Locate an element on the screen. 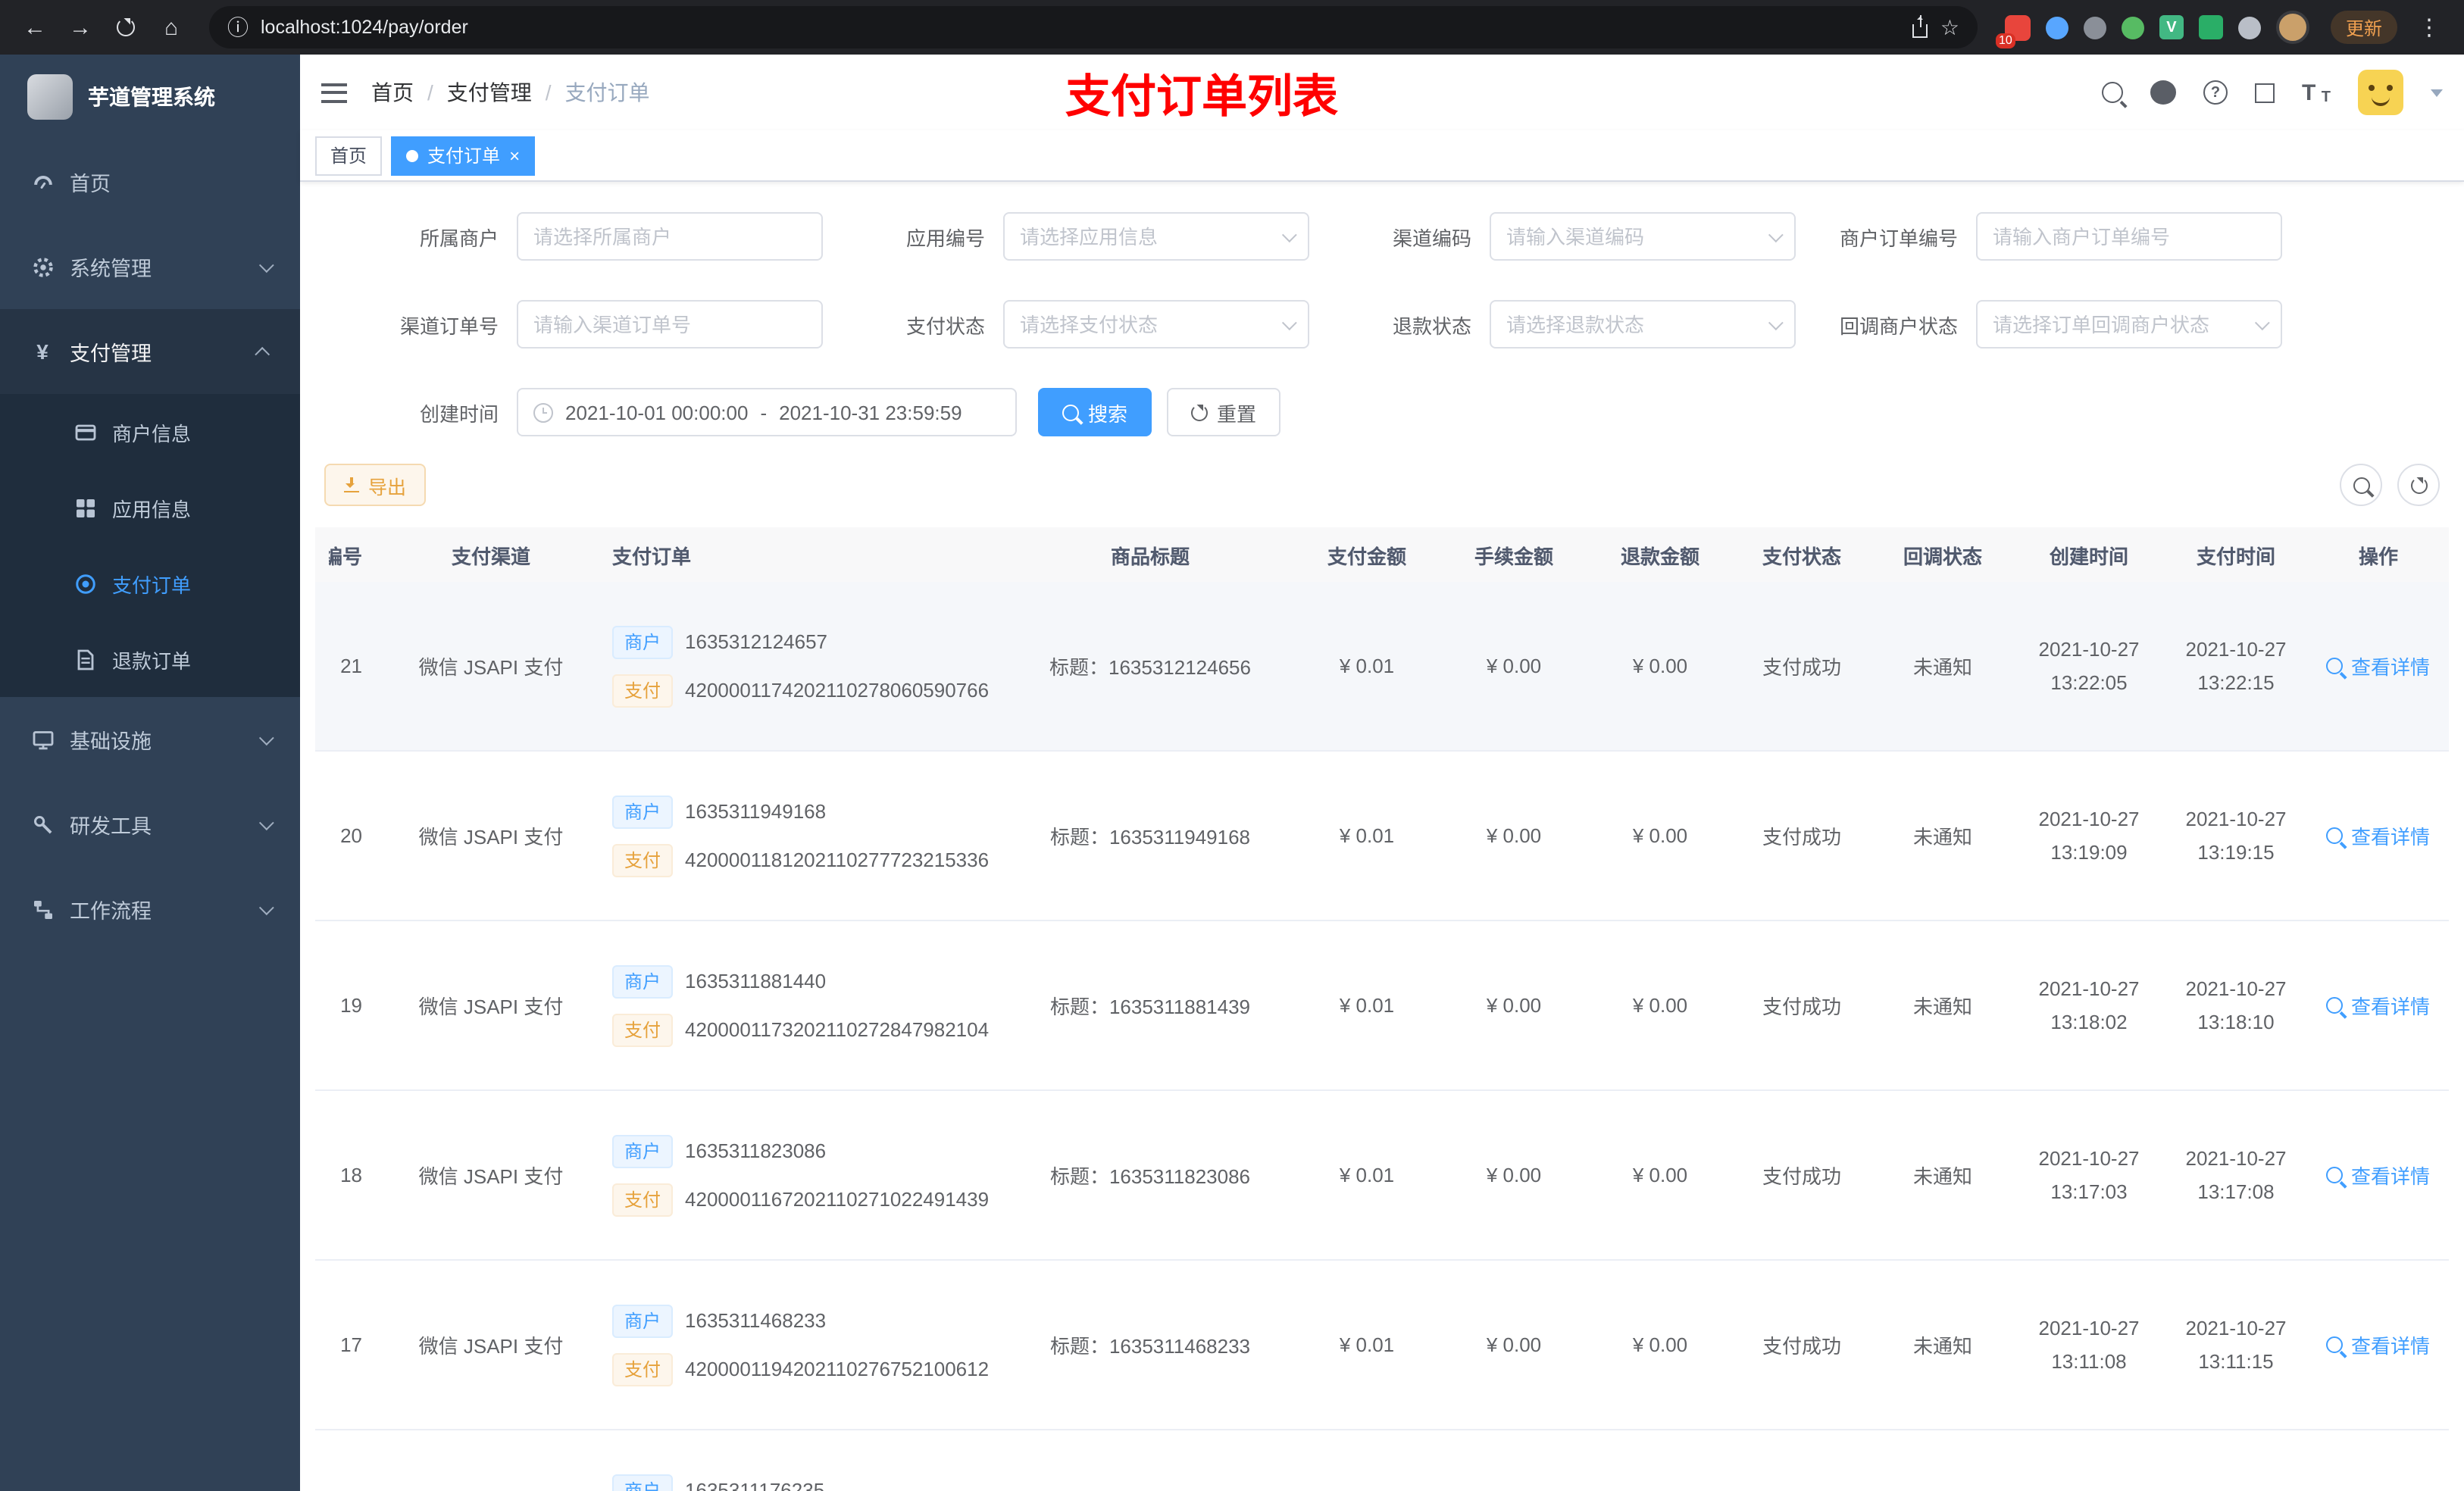  logo-avatar is located at coordinates (50, 97).